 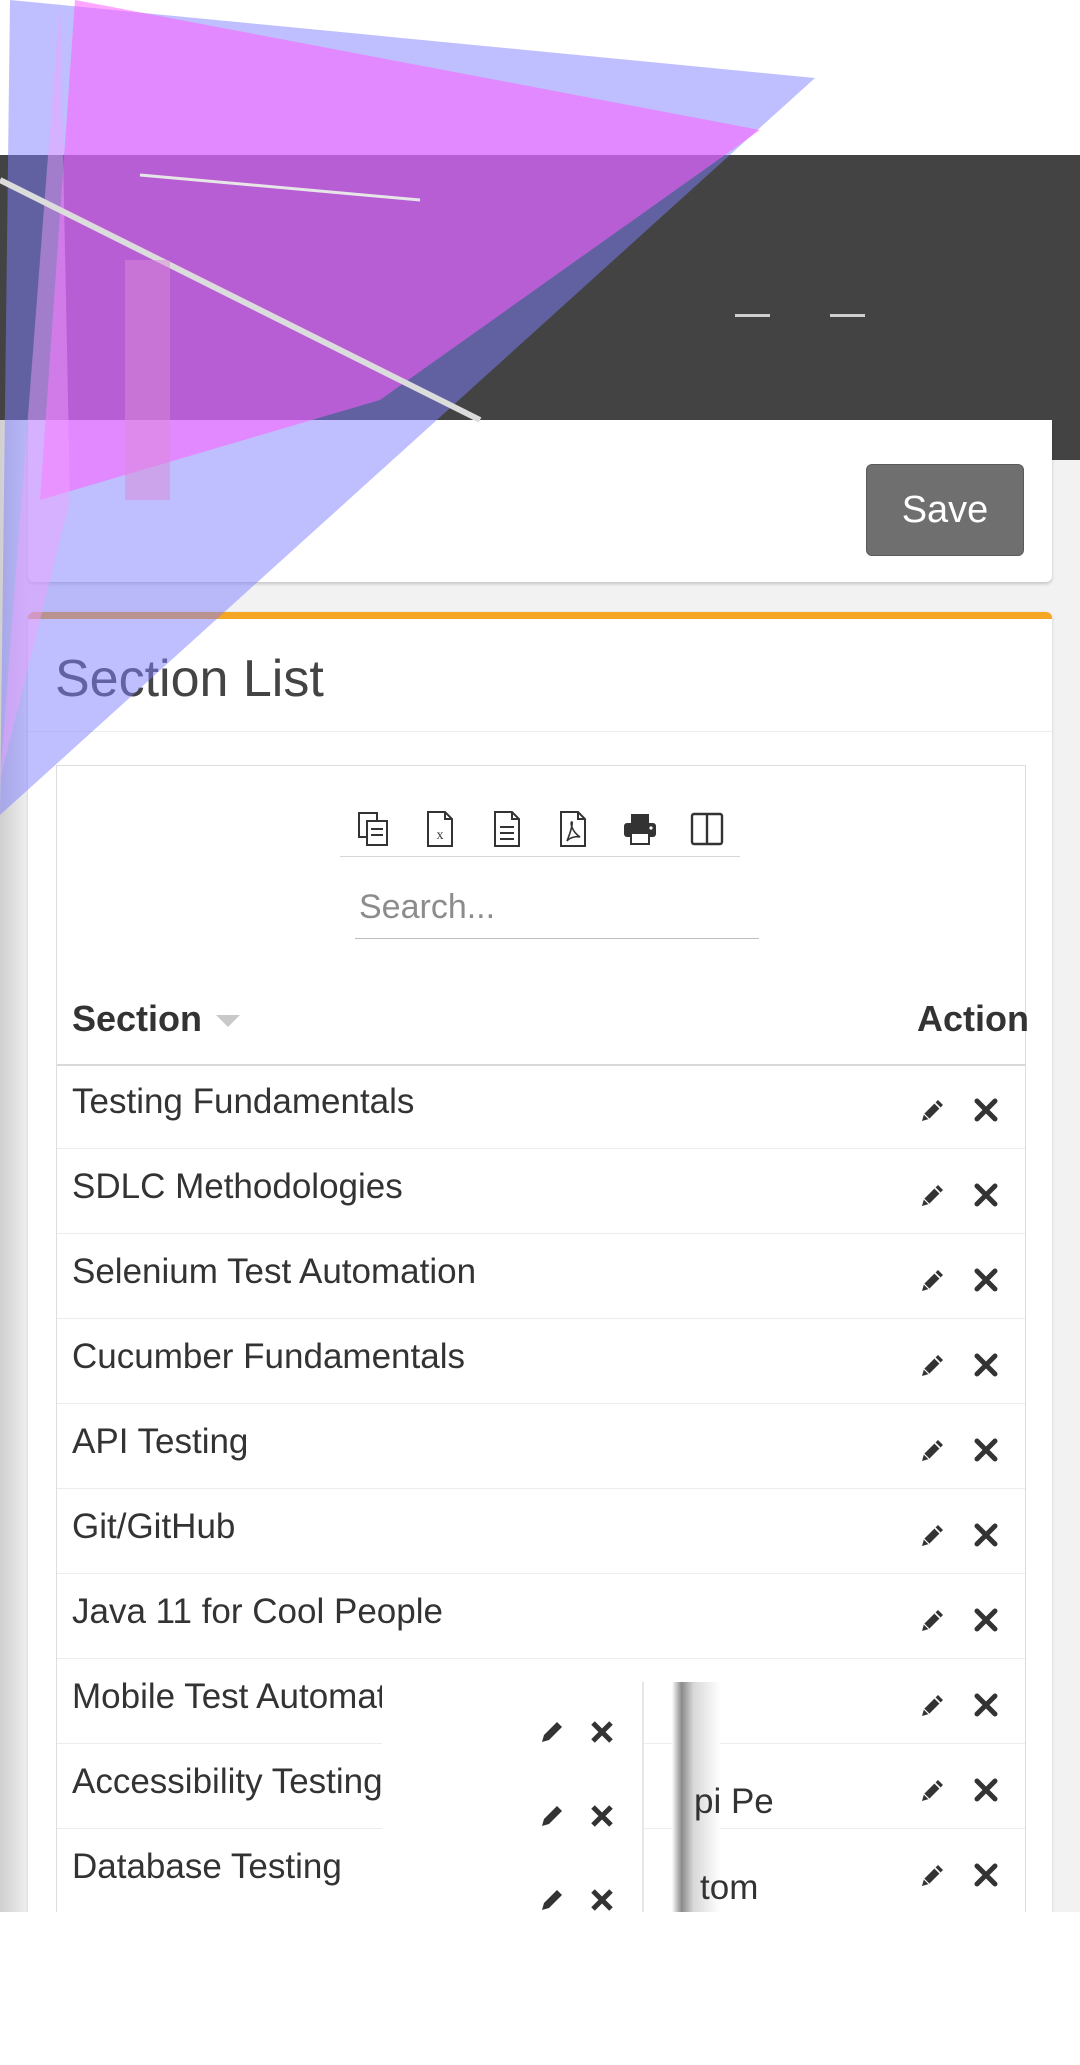 I want to click on left-edge-shadow, so click(x=15, y=1166).